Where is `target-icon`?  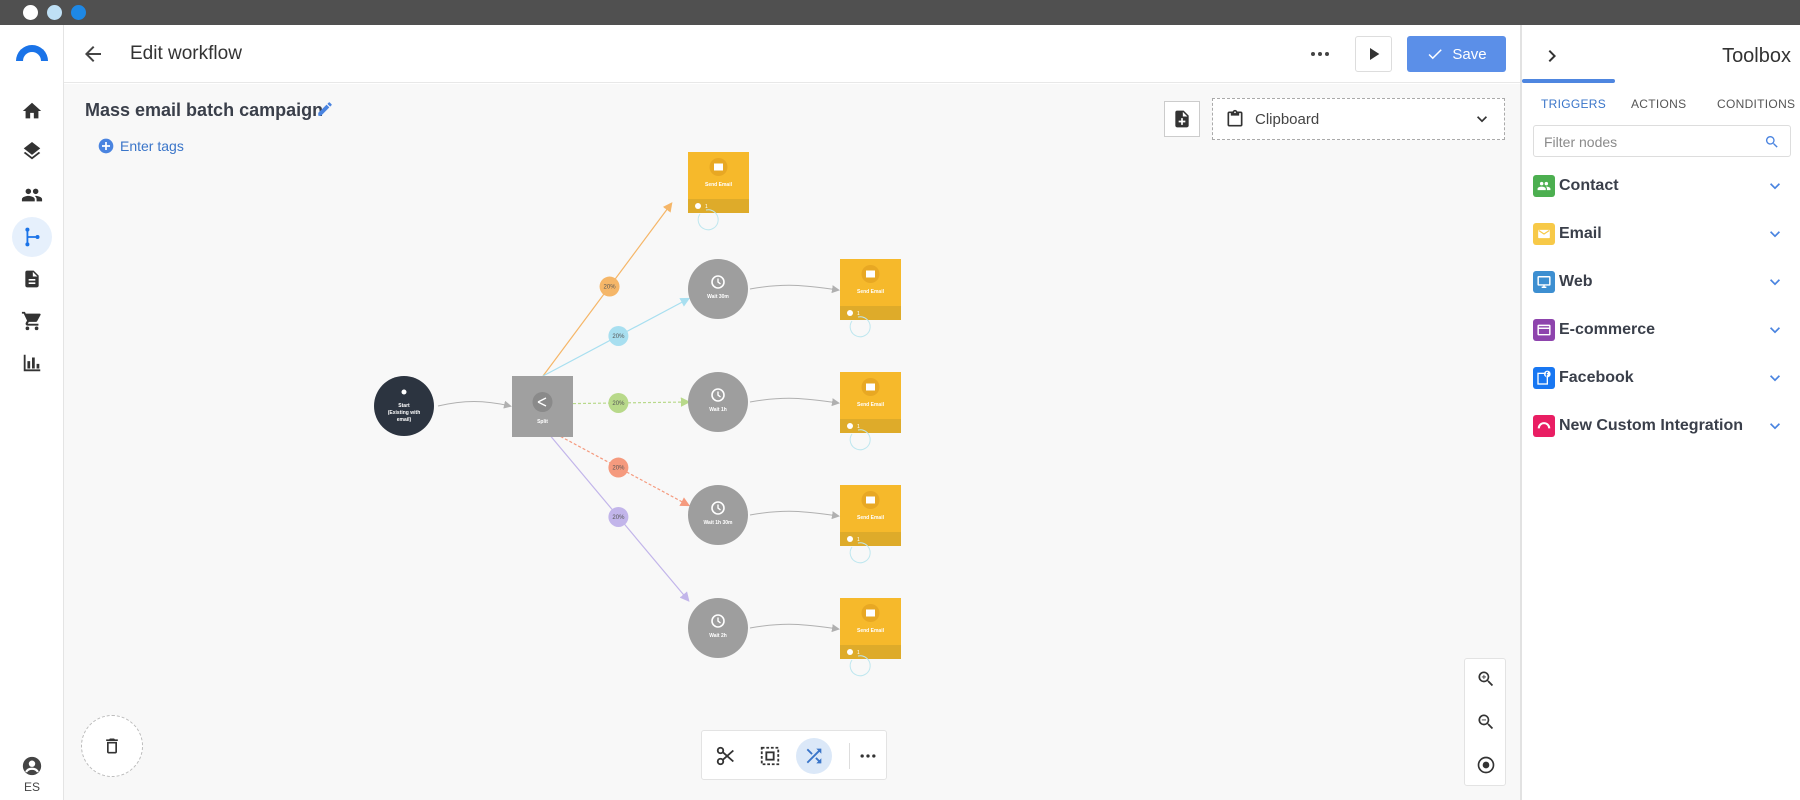
target-icon is located at coordinates (1486, 765).